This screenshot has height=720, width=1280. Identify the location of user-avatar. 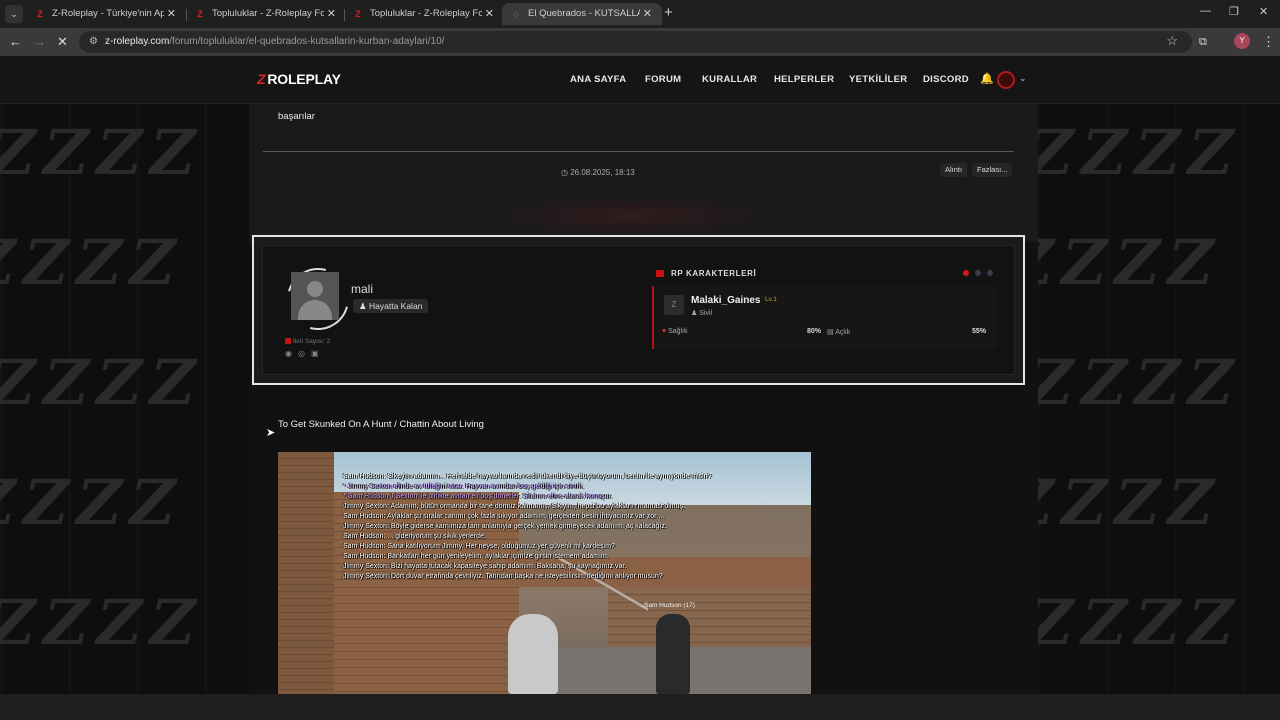
(1006, 80).